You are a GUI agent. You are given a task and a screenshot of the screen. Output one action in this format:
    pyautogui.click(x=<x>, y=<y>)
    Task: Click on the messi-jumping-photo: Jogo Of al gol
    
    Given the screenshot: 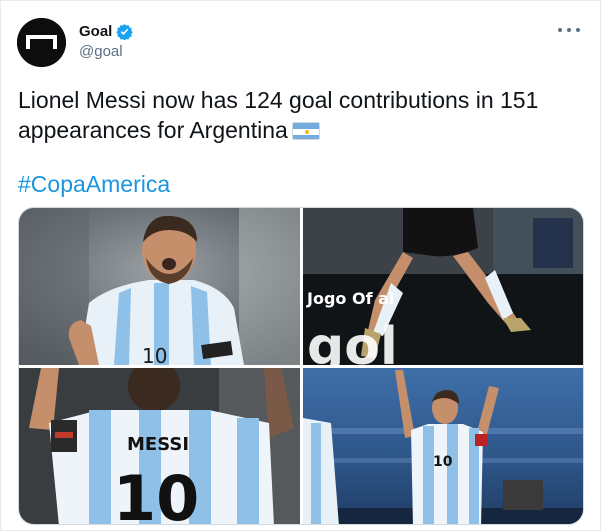 What is the action you would take?
    pyautogui.click(x=443, y=286)
    